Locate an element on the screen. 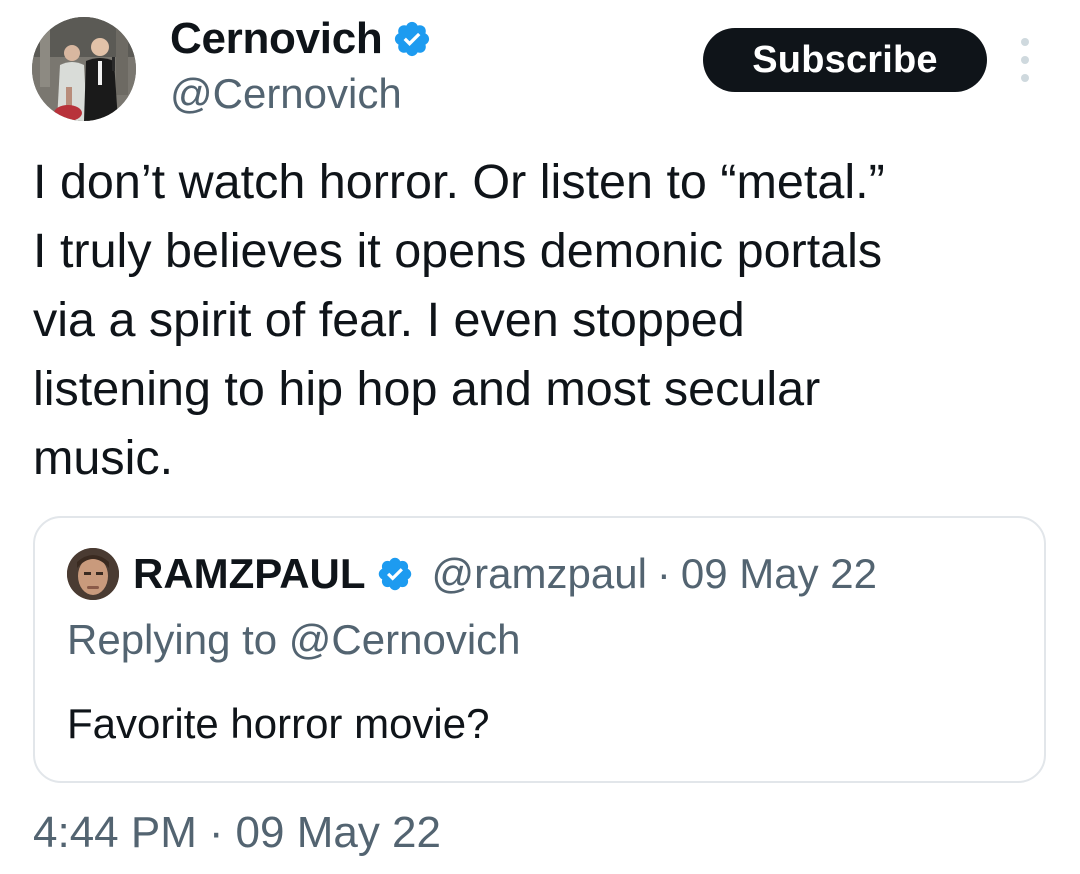  quoted-tweet-header: RAMZPAUL @ramzpaul · 09 May 22 is located at coordinates (472, 574).